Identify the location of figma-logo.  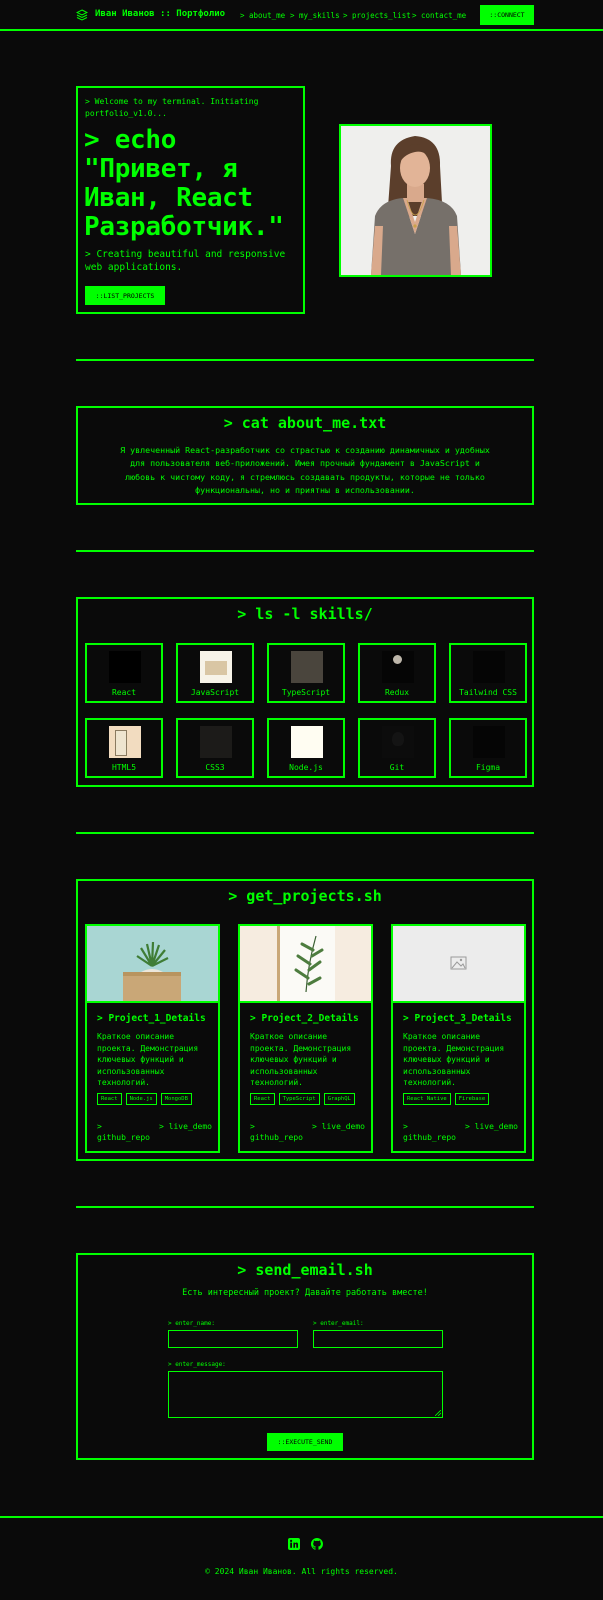
(489, 742).